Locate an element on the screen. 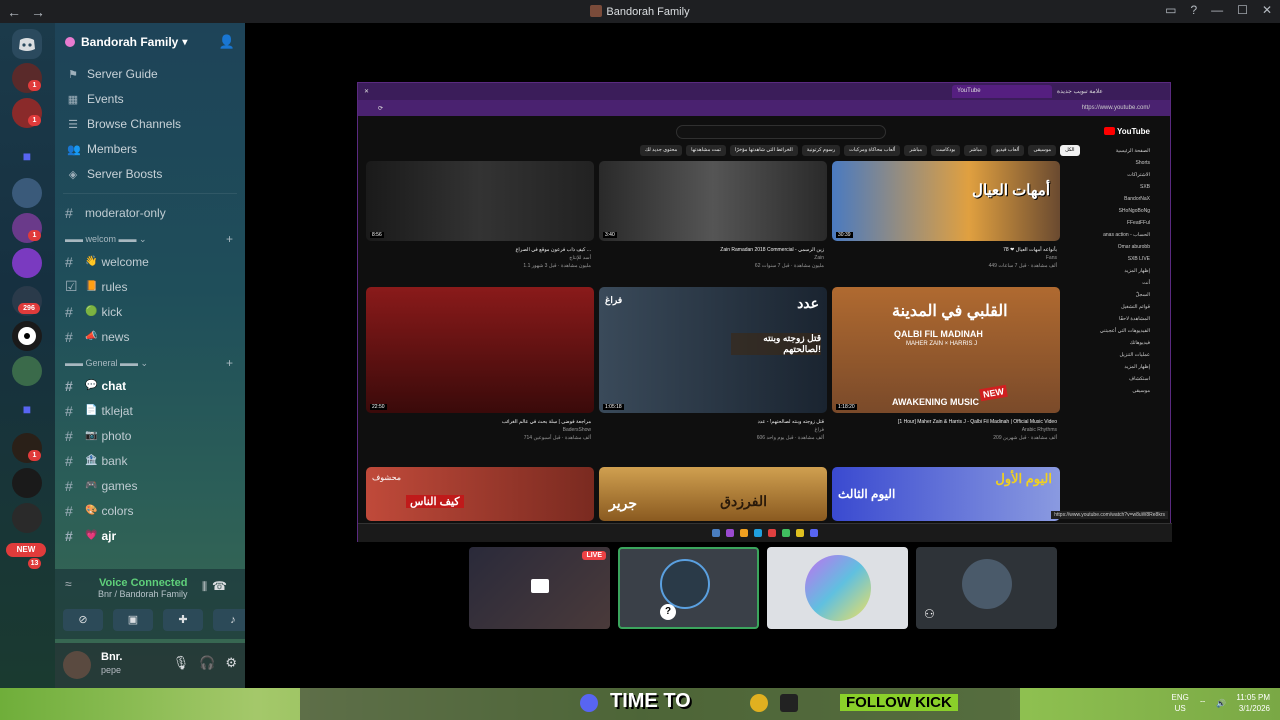 This screenshot has width=1280, height=720. sidebar-item: استكشاف is located at coordinates (1120, 379).